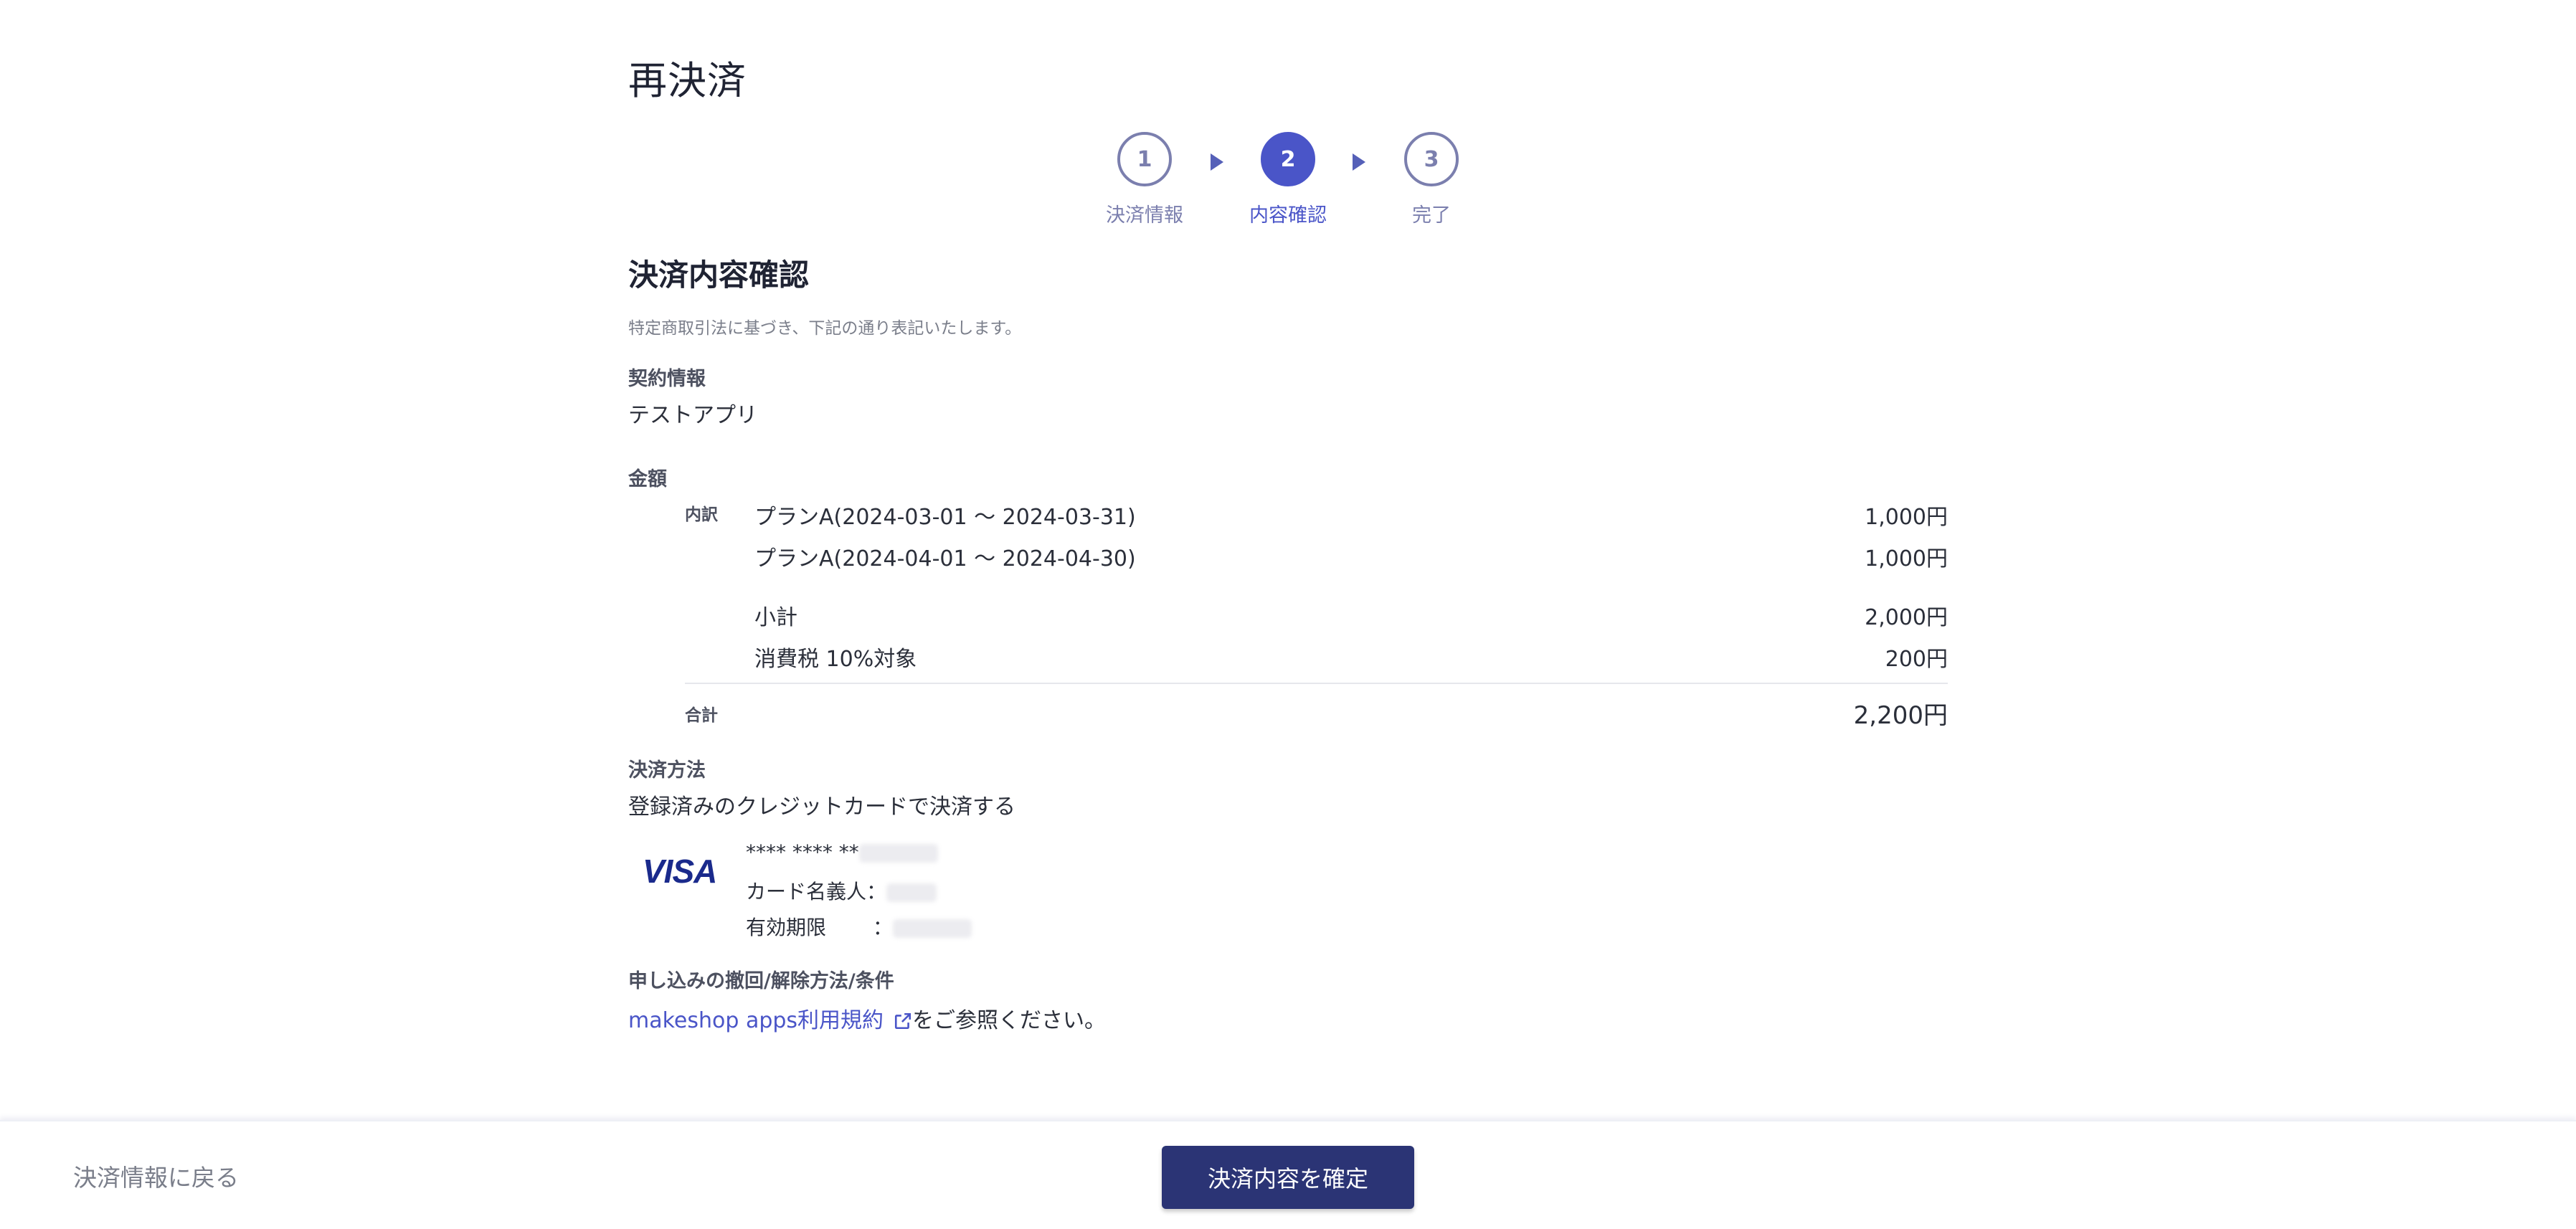 This screenshot has width=2576, height=1229. What do you see at coordinates (687, 80) in the screenshot?
I see `page-title: 再決済` at bounding box center [687, 80].